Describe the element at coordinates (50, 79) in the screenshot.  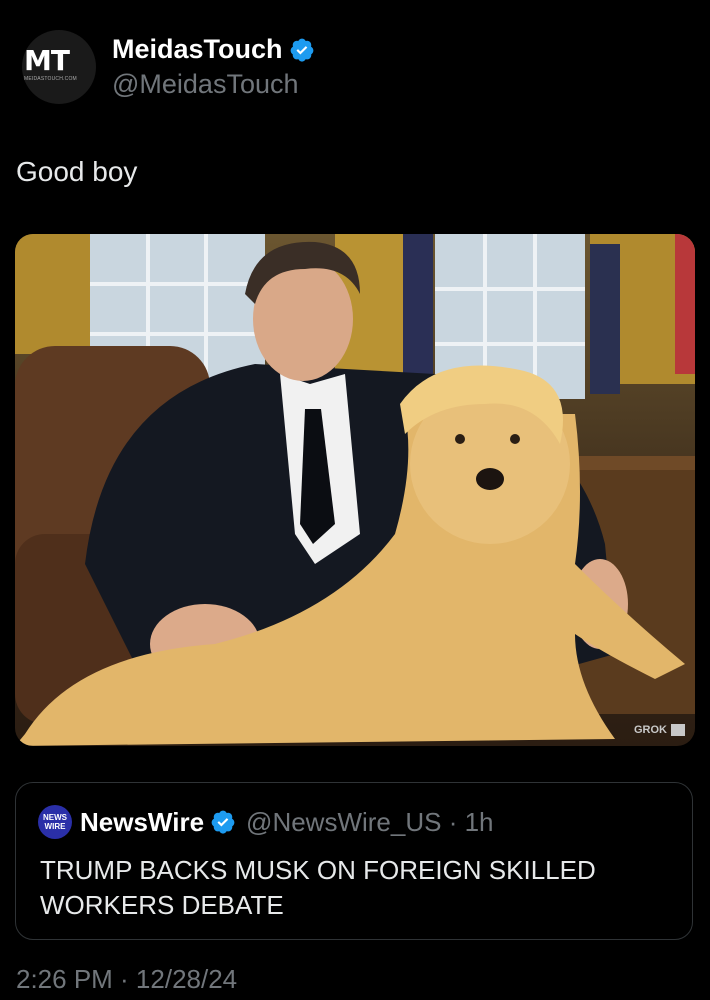
I see `avatar-logo-subtext: MEIDASTOUCH.COM` at that location.